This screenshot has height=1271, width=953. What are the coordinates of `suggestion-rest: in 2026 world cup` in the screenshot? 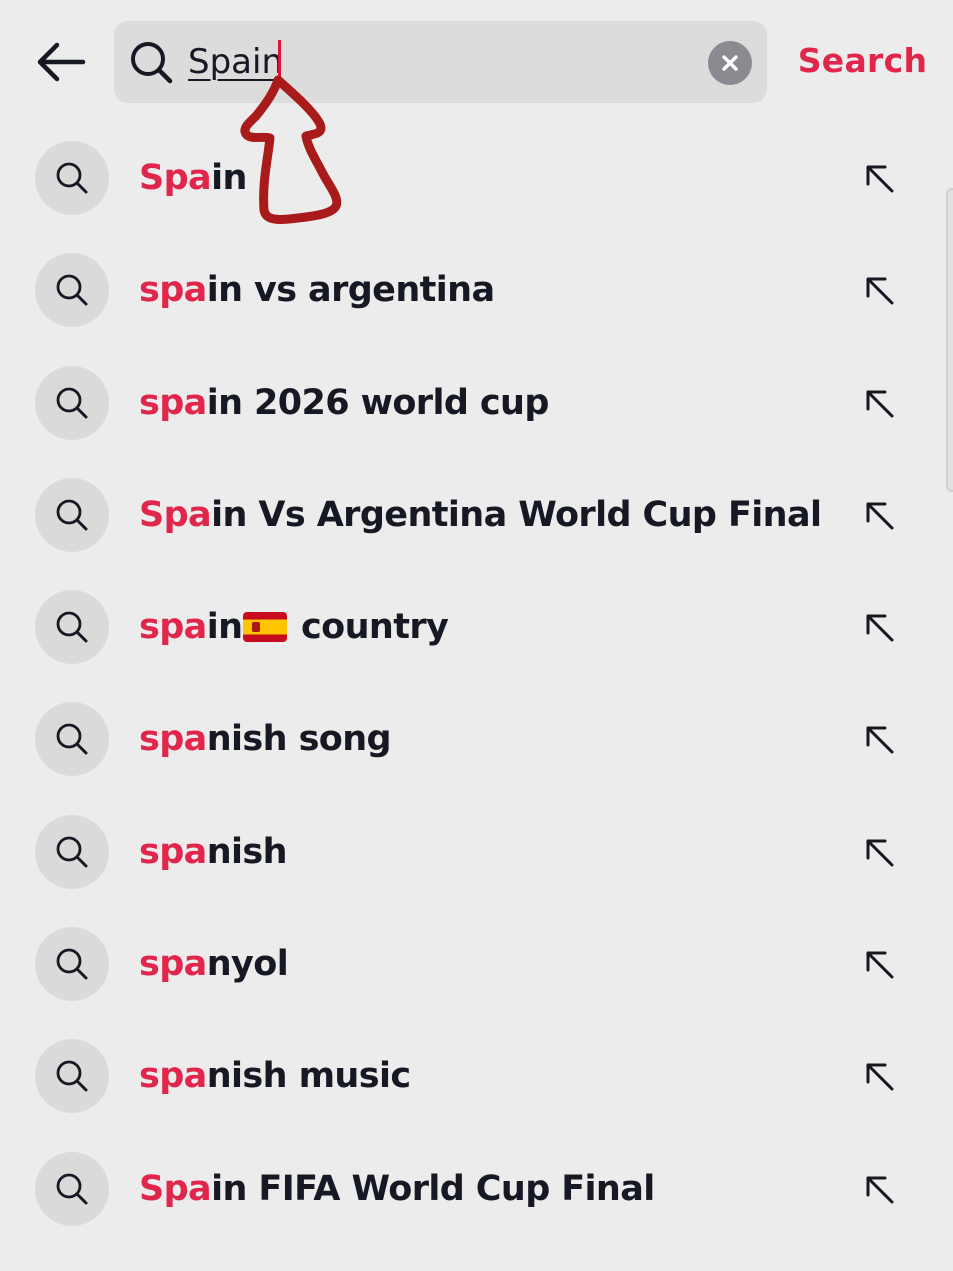 It's located at (378, 402).